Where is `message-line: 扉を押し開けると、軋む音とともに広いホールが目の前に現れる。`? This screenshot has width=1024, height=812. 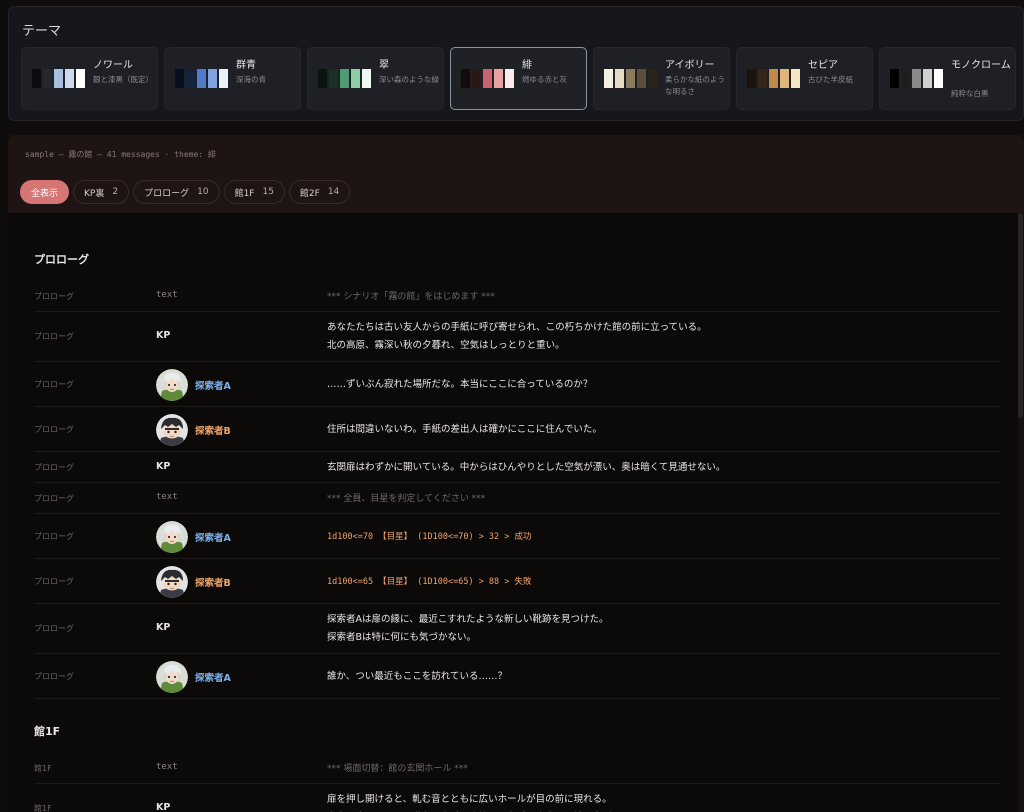 message-line: 扉を押し開けると、軋む音とともに広いホールが目の前に現れる。 is located at coordinates (469, 799).